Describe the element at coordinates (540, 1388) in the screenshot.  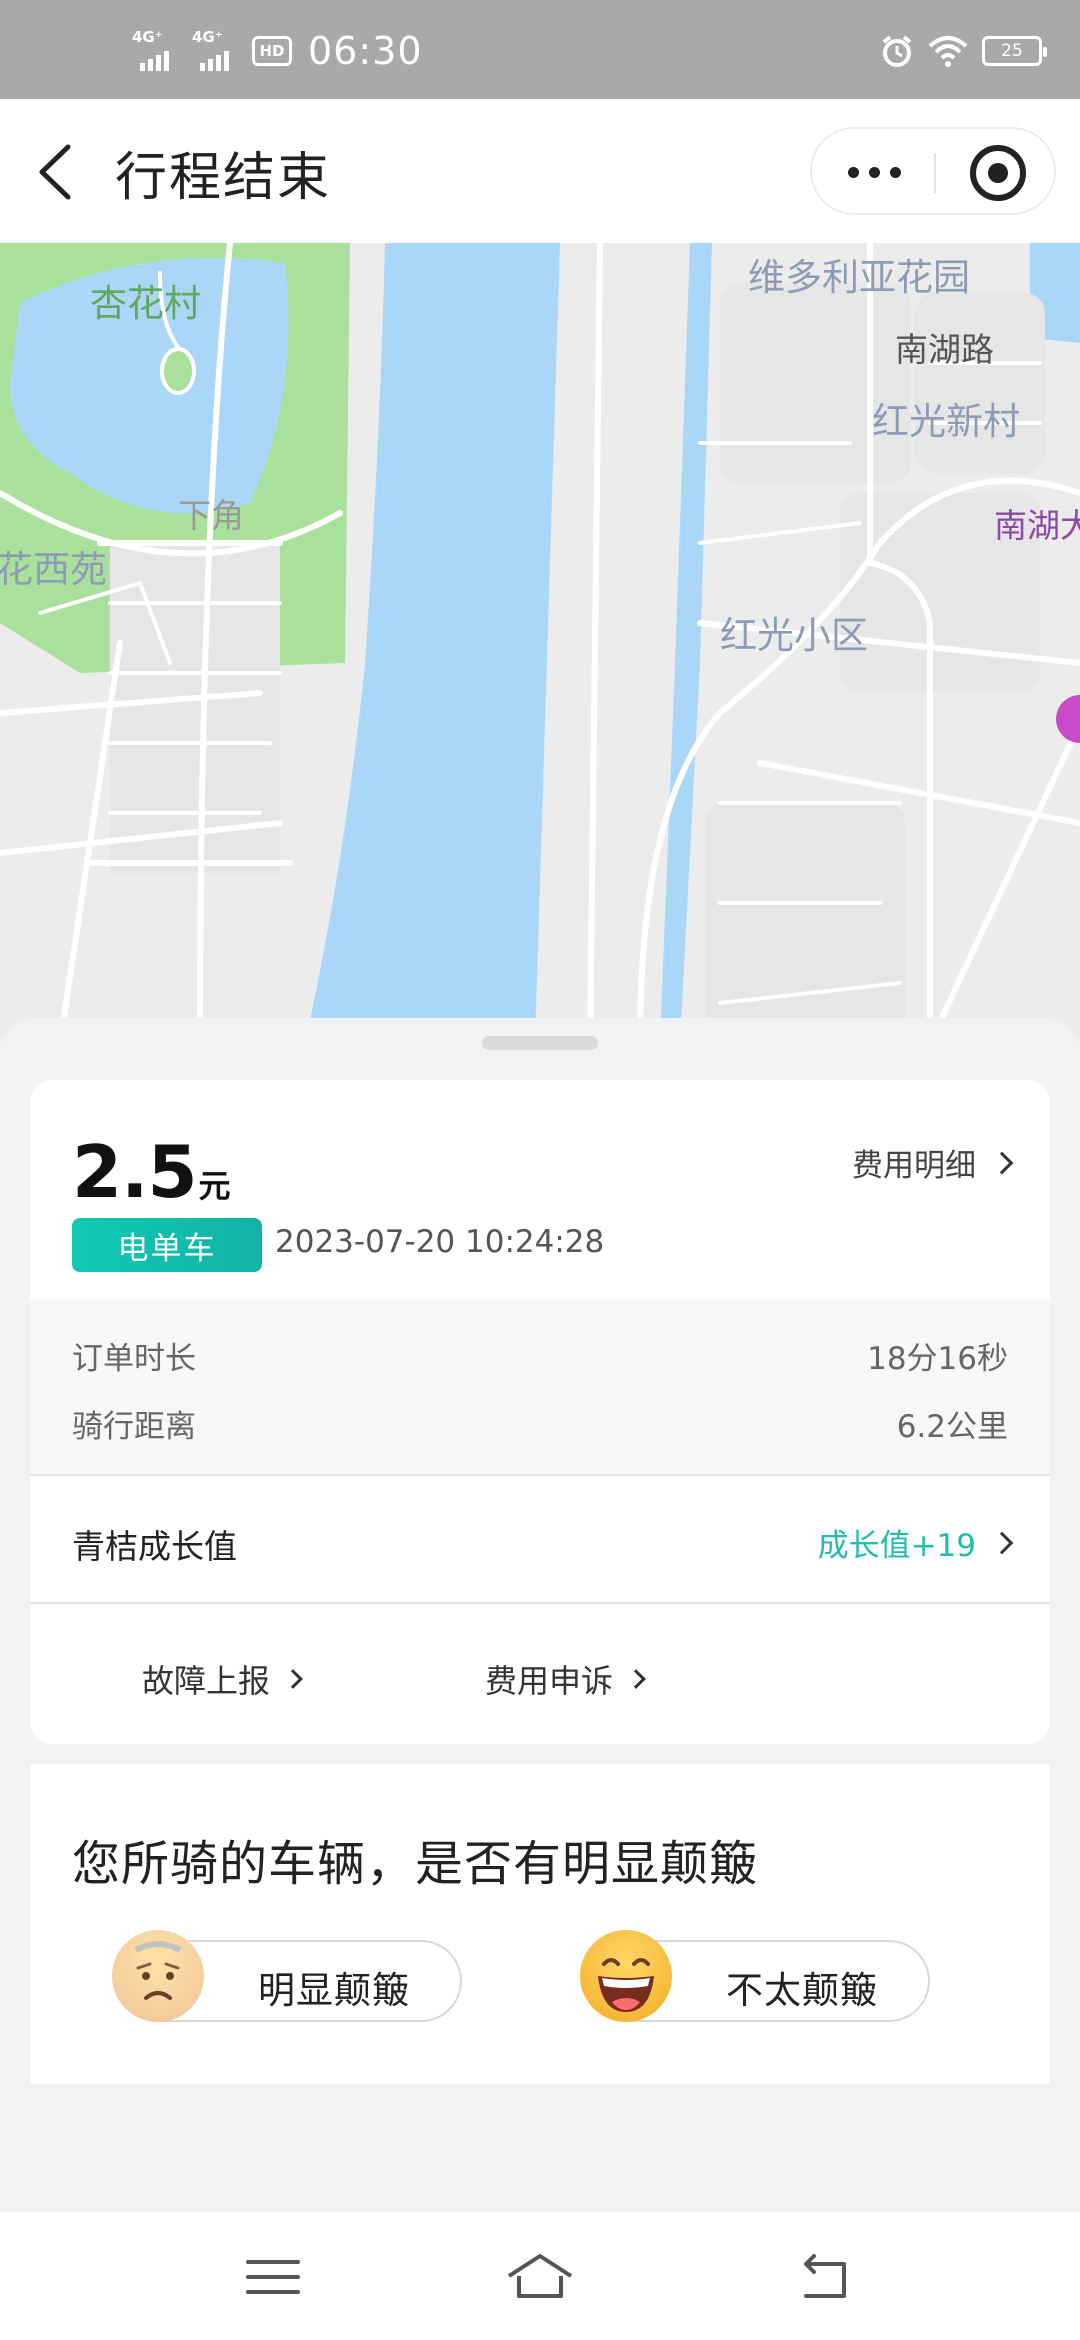
I see `trip-stats: 订单时长 18分16秒 骑行距离 6.2公里` at that location.